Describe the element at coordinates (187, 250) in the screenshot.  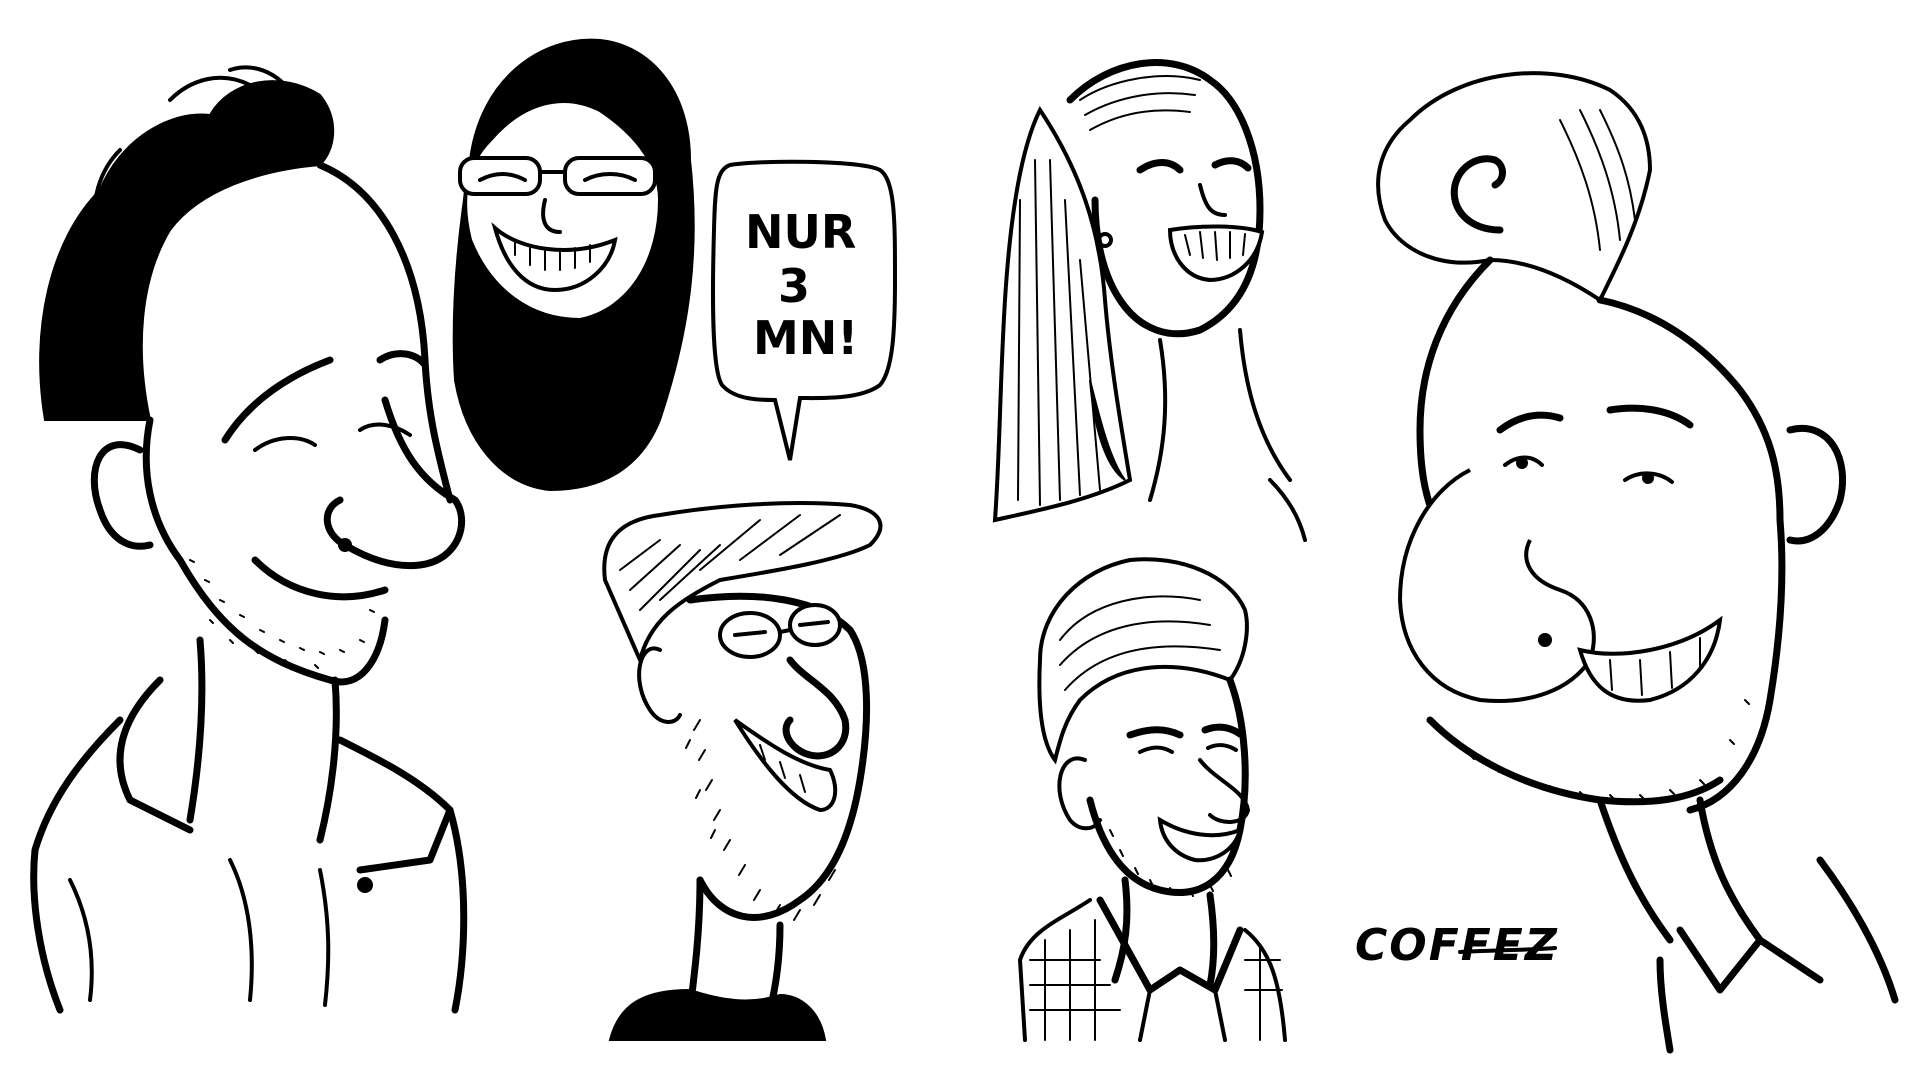
I see `hair-dark` at that location.